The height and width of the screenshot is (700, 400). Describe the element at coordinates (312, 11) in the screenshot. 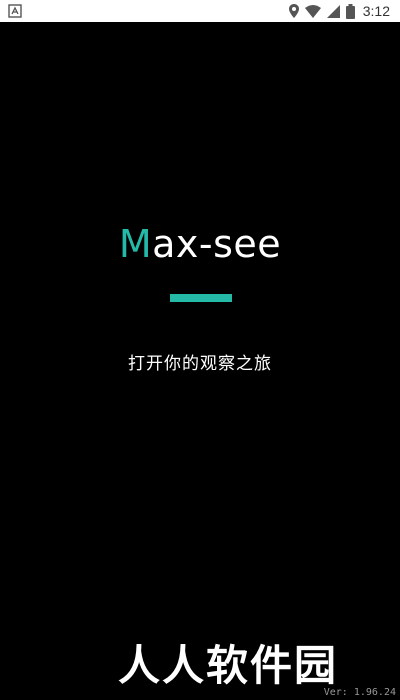

I see `wifi-icon` at that location.